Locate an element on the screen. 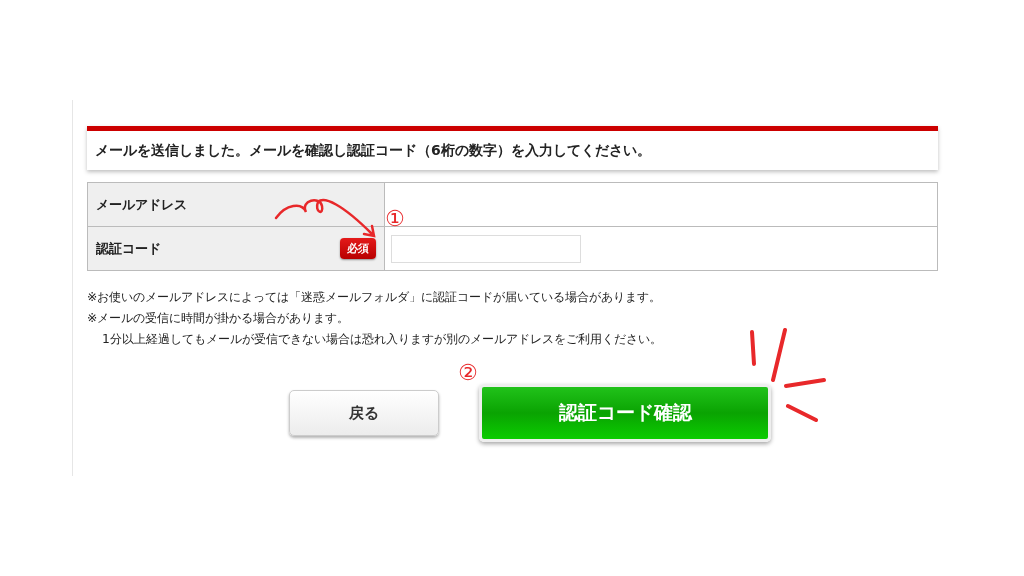  code-input-field is located at coordinates (486, 248).